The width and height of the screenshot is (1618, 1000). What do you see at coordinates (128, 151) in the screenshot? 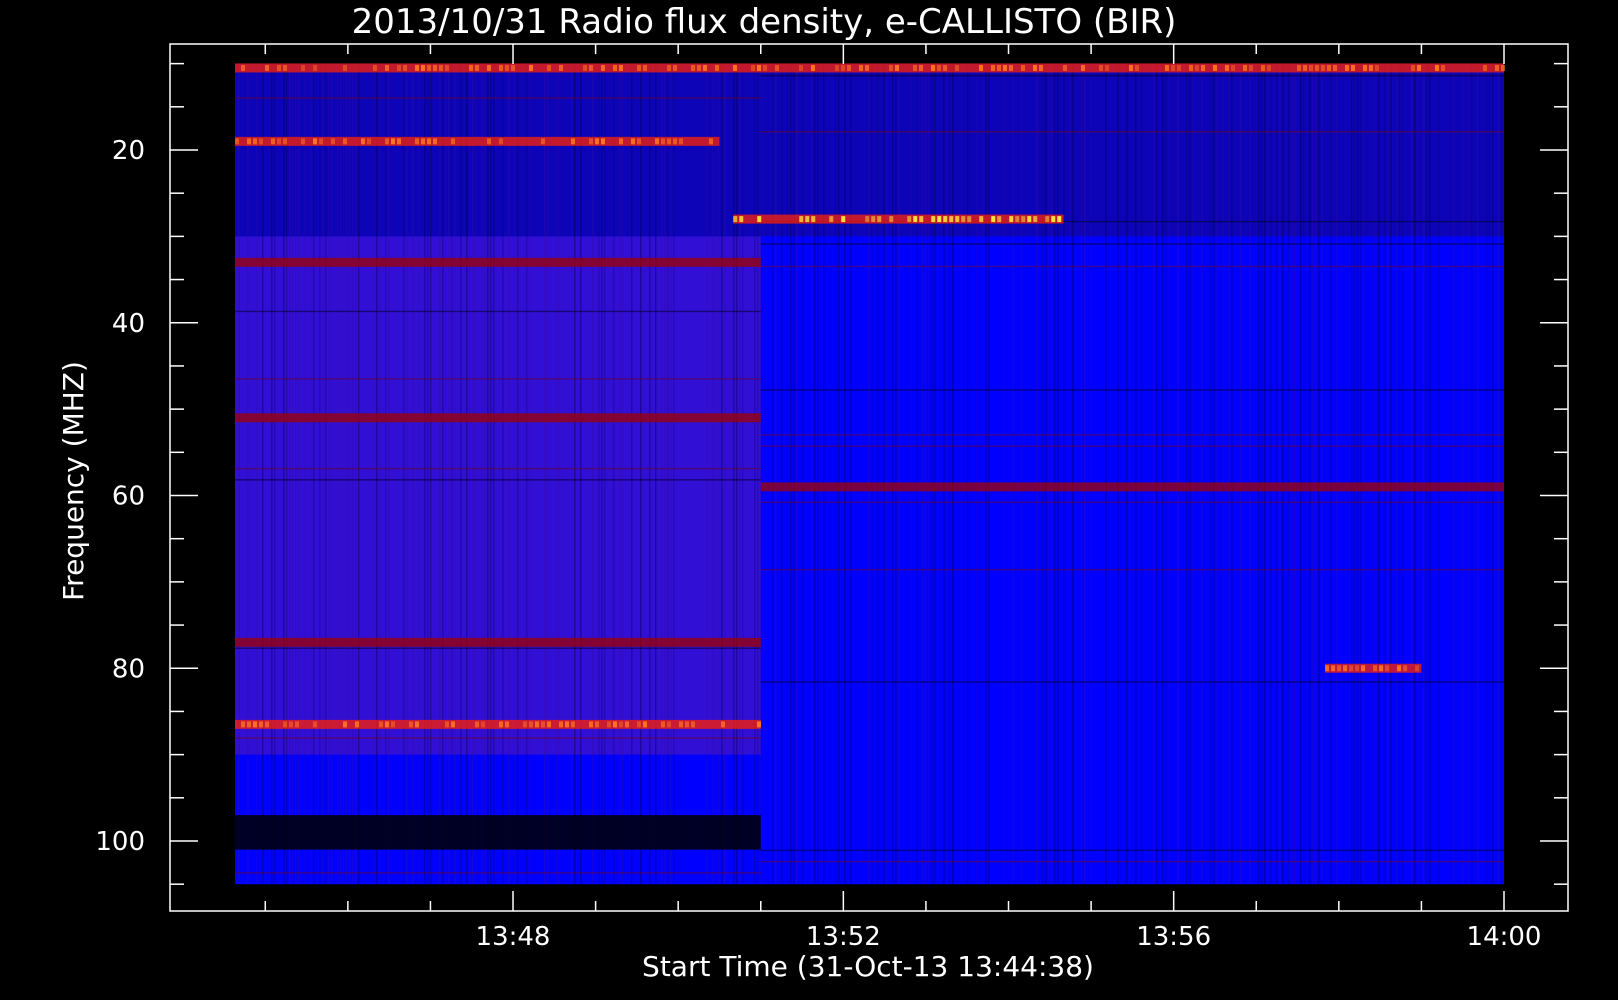
I see `y-tick-label: 20` at bounding box center [128, 151].